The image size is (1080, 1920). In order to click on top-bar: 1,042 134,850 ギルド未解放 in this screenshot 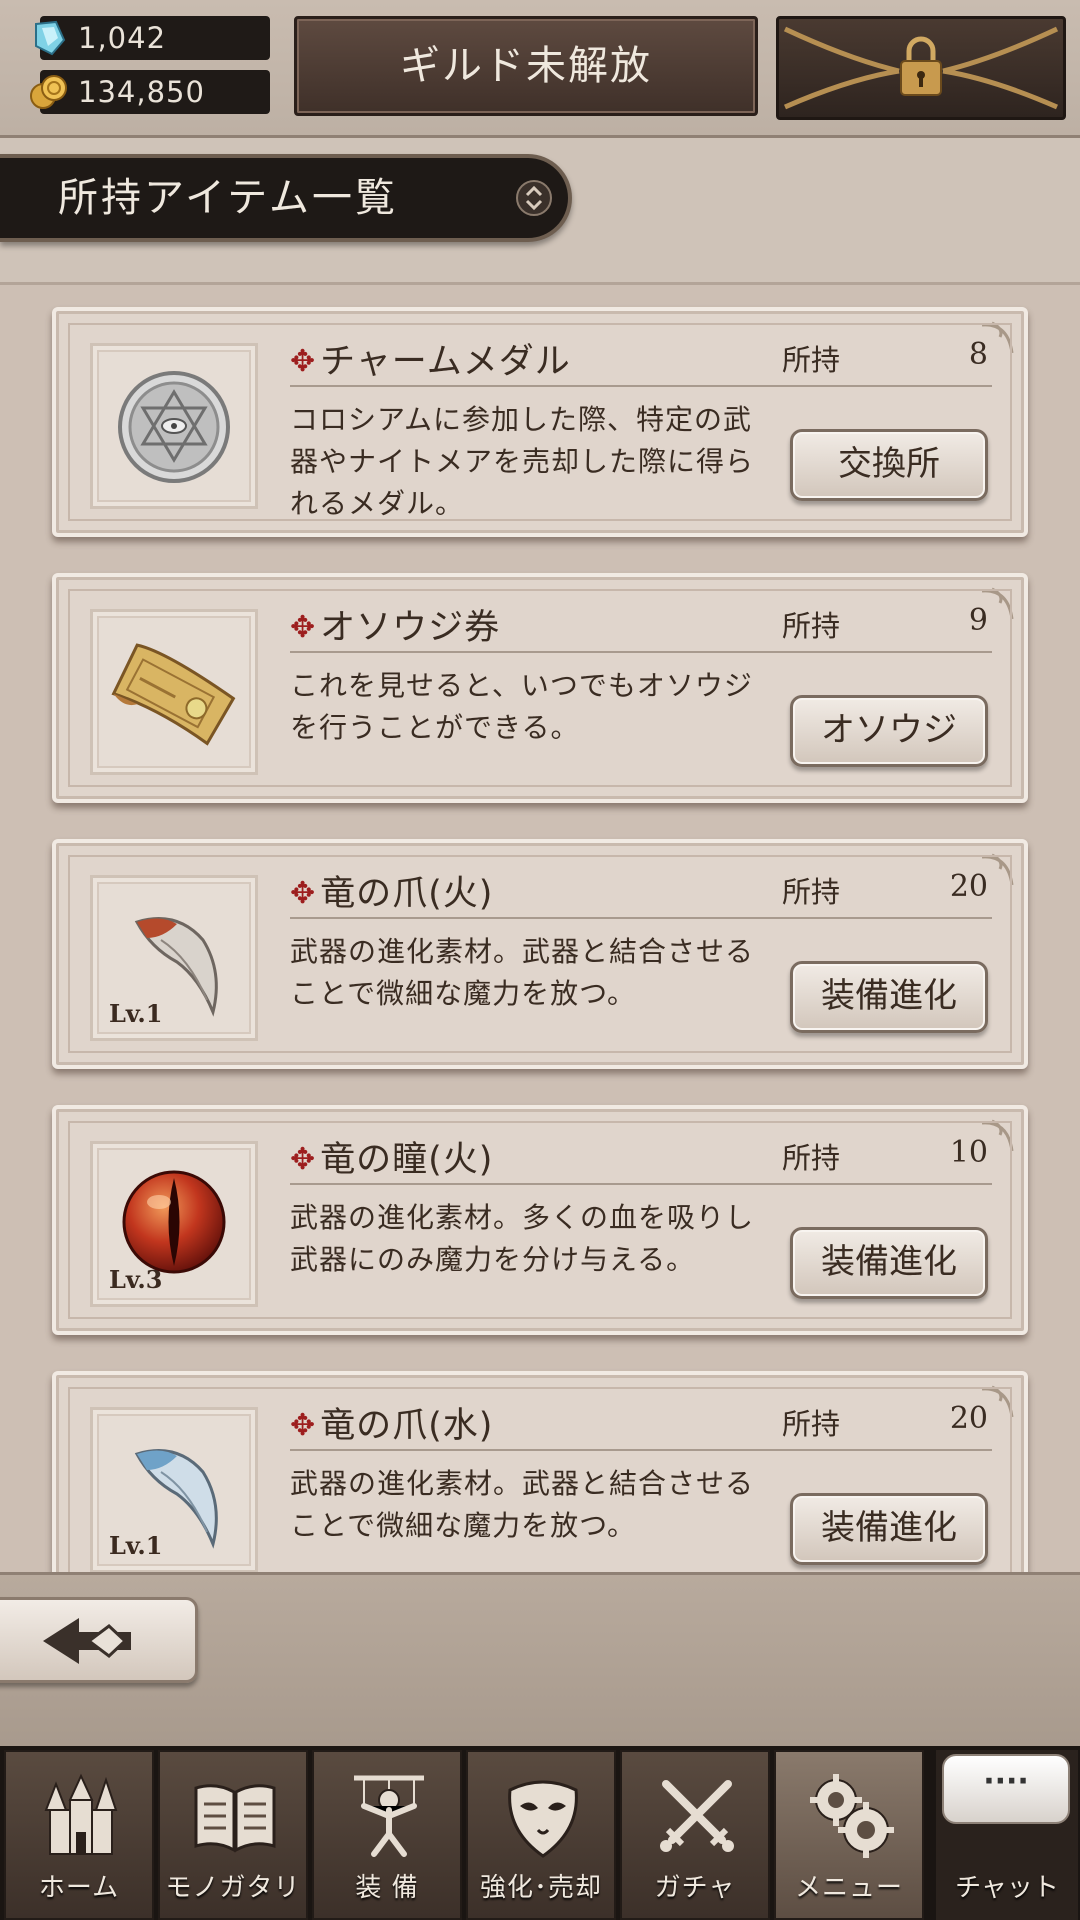, I will do `click(540, 69)`.